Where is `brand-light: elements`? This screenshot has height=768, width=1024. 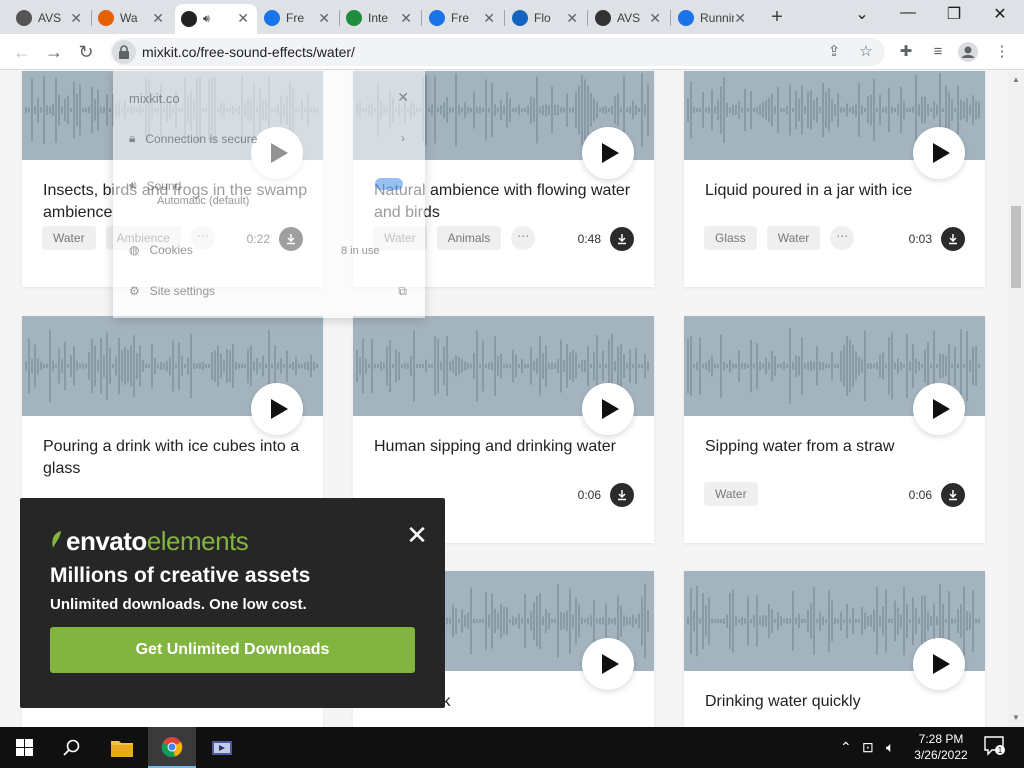 brand-light: elements is located at coordinates (197, 541).